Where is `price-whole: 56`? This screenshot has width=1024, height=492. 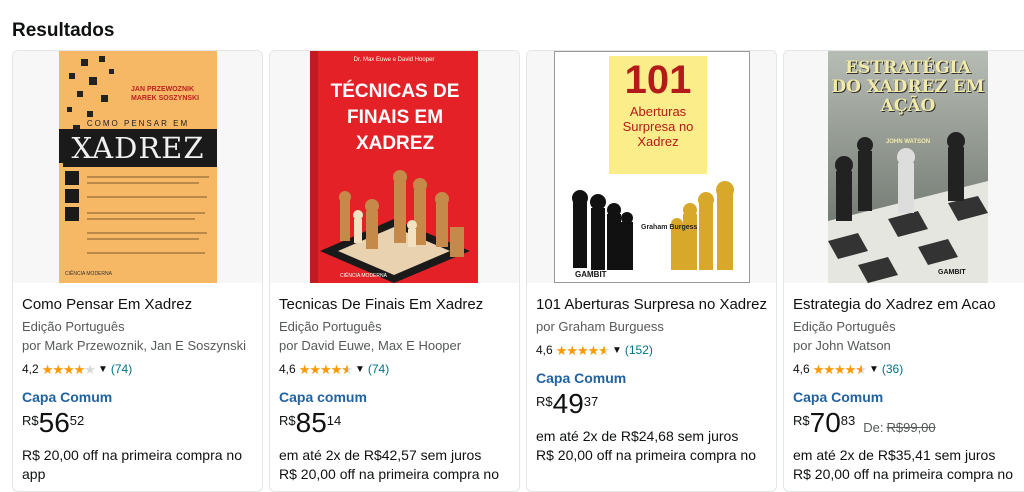 price-whole: 56 is located at coordinates (54, 422).